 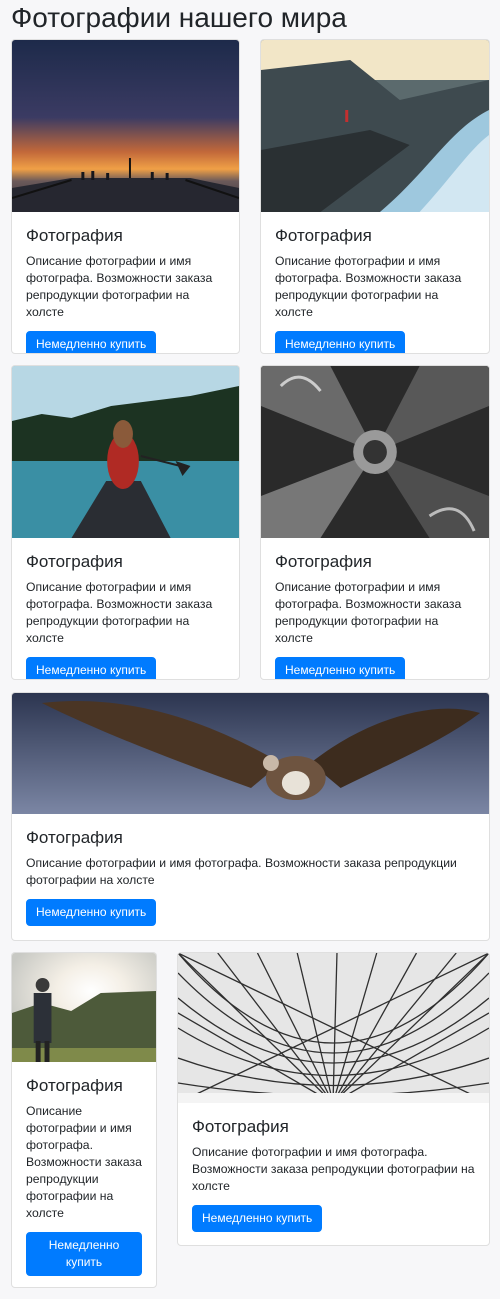 What do you see at coordinates (375, 452) in the screenshot?
I see `arch-ceiling-photo` at bounding box center [375, 452].